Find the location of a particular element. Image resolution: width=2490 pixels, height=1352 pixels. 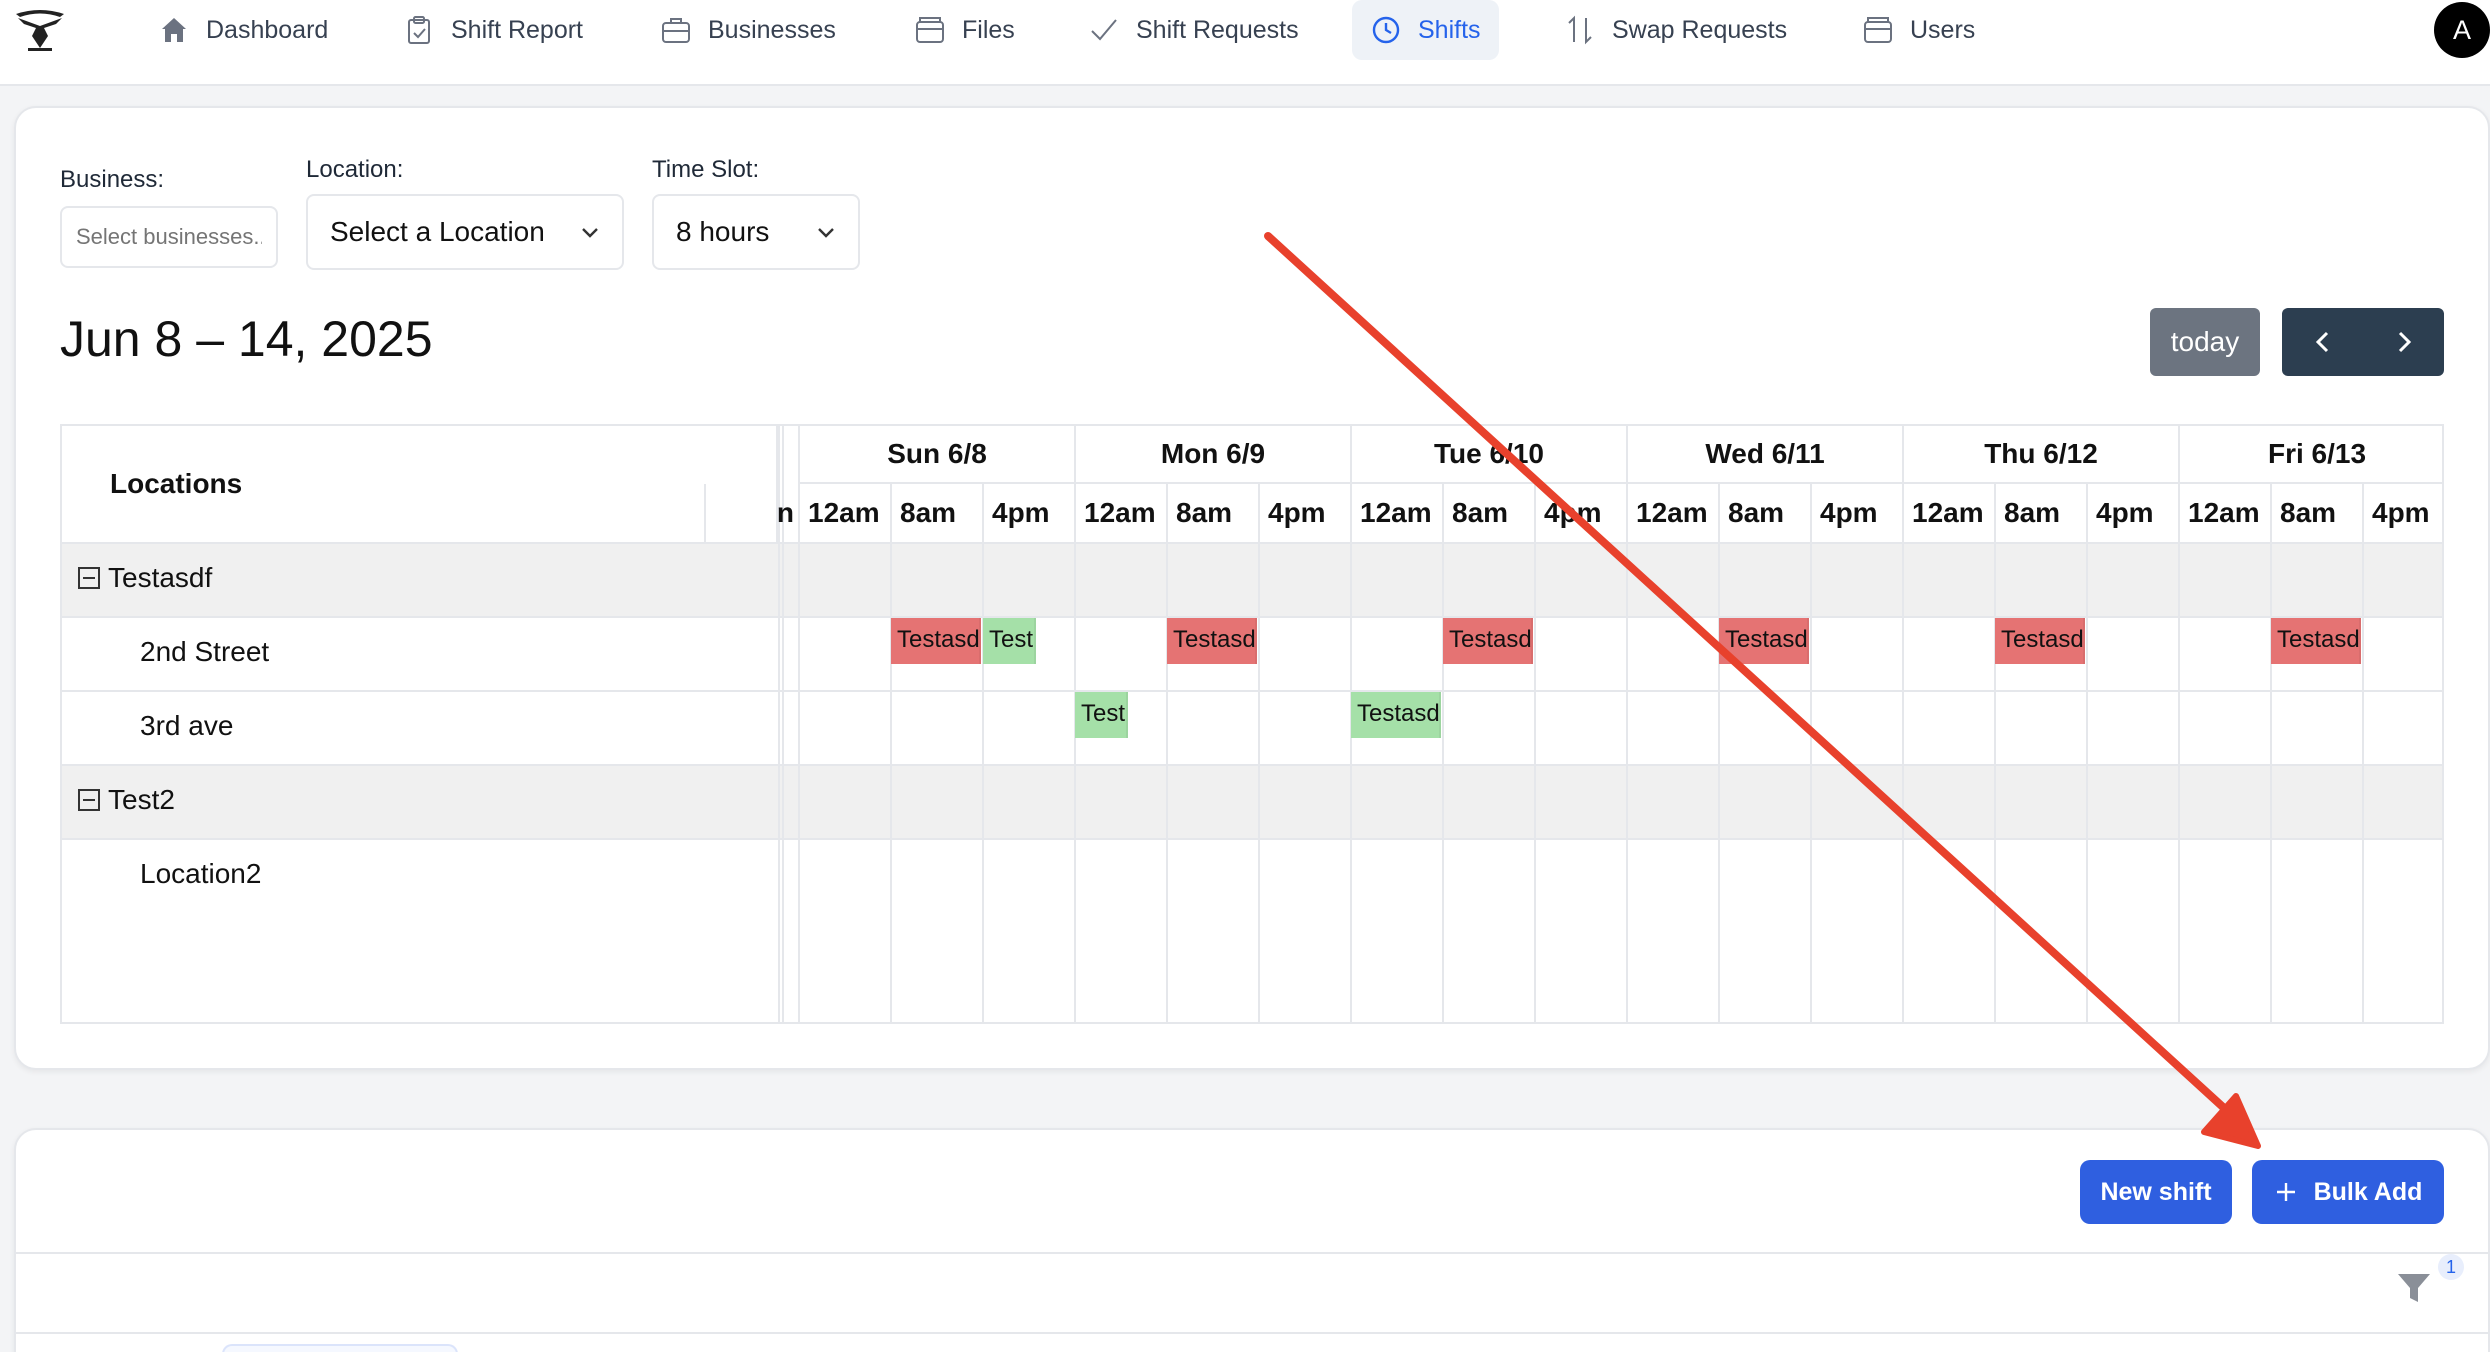

nav-dashboard: Dashboard is located at coordinates (243, 30).